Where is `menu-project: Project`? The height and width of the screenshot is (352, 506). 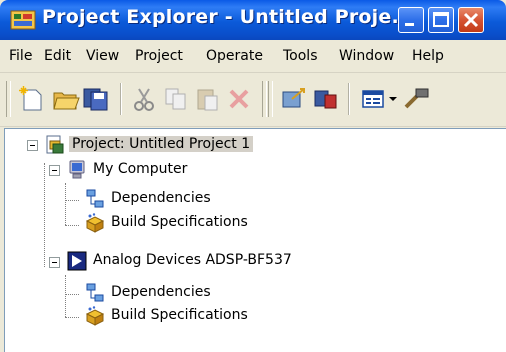
menu-project: Project is located at coordinates (159, 56).